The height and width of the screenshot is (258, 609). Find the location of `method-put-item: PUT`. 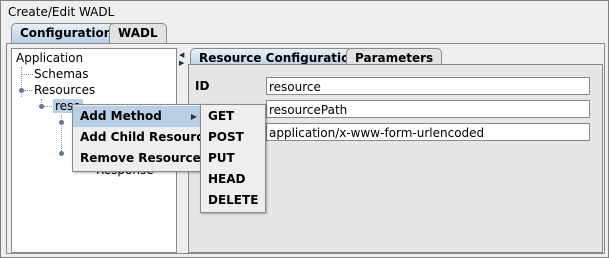

method-put-item: PUT is located at coordinates (233, 158).